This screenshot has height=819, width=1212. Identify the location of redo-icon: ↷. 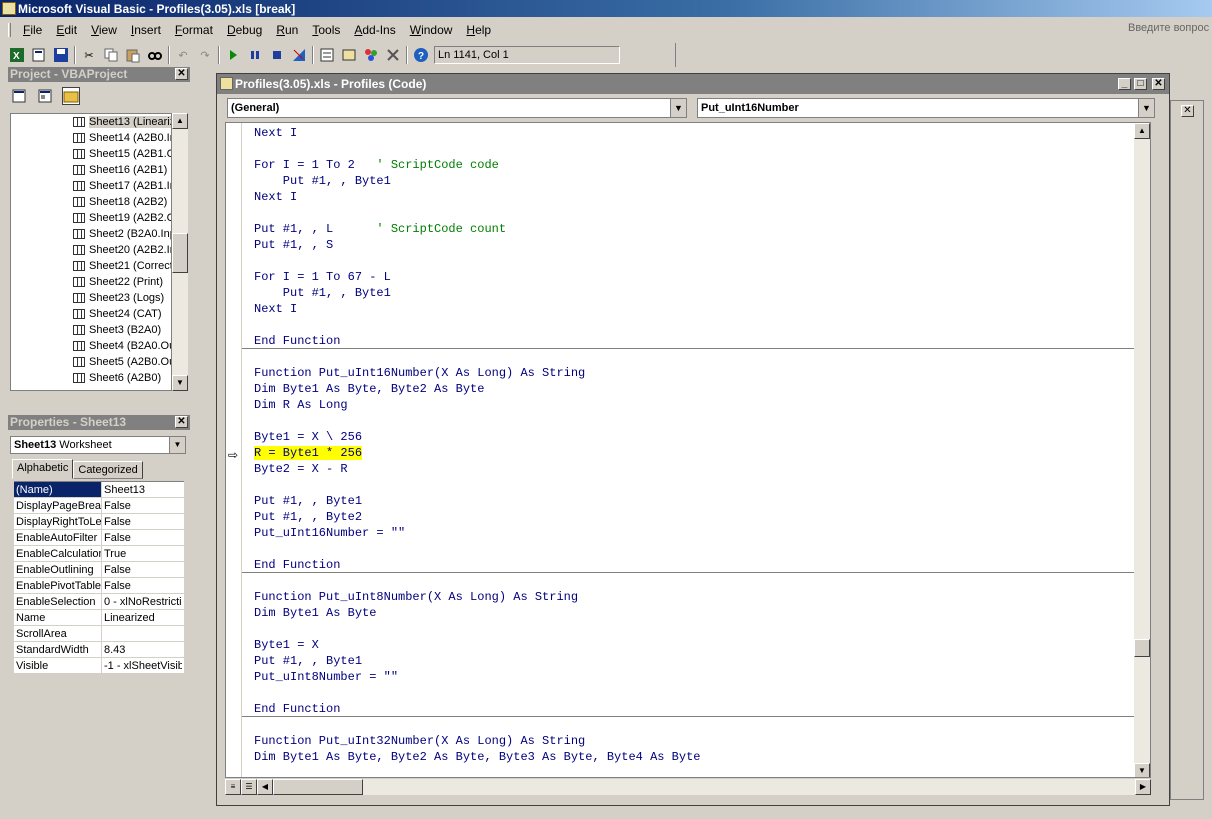
(205, 55).